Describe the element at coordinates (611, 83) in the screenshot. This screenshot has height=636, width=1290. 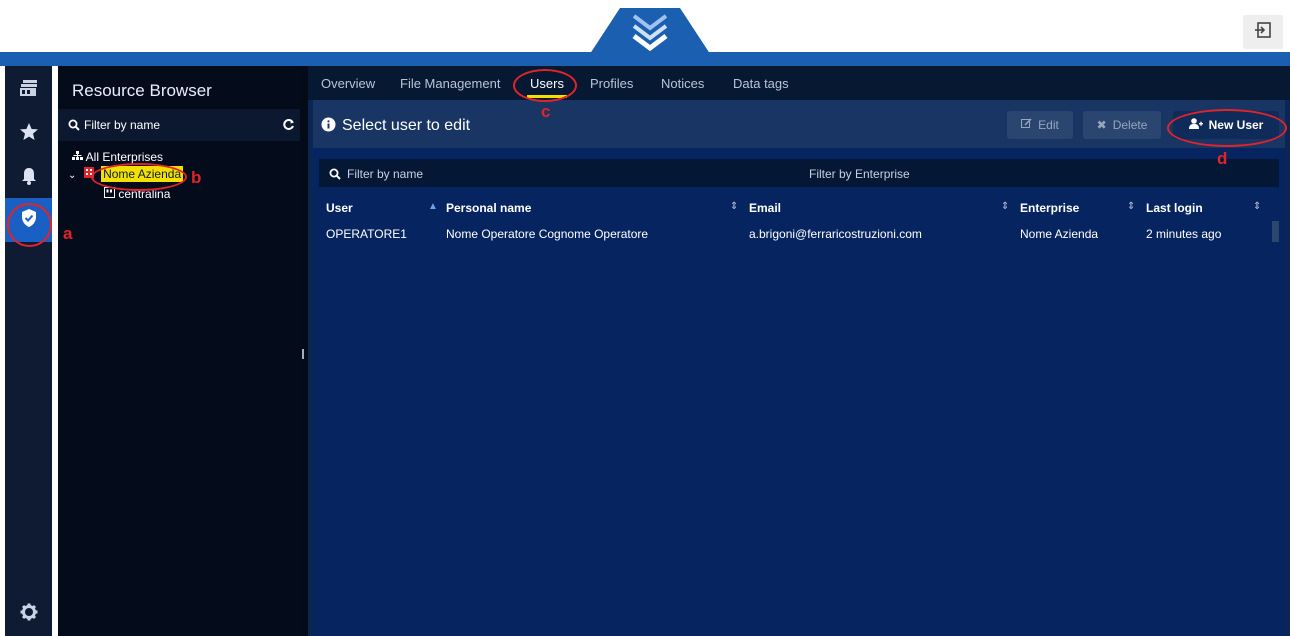
I see `tab-profiles: Profiles` at that location.